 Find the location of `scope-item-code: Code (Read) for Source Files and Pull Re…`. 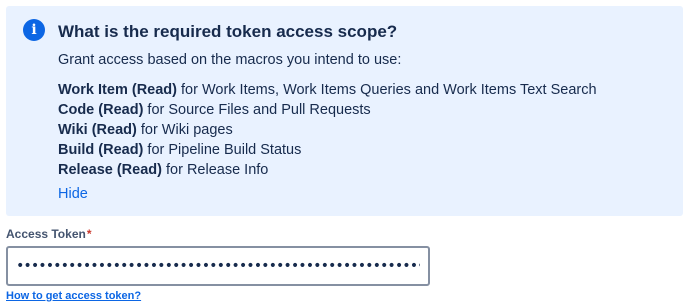

scope-item-code: Code (Read) for Source Files and Pull Re… is located at coordinates (327, 110).